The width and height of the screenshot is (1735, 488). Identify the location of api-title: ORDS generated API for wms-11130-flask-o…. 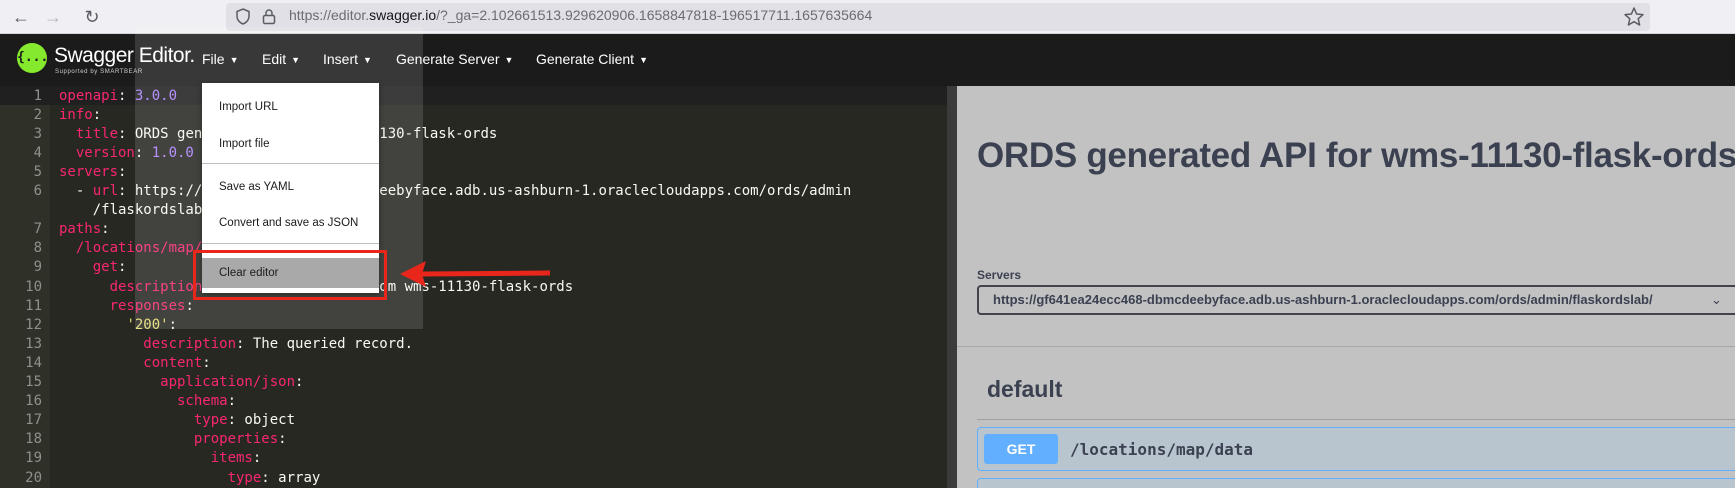
(1356, 155).